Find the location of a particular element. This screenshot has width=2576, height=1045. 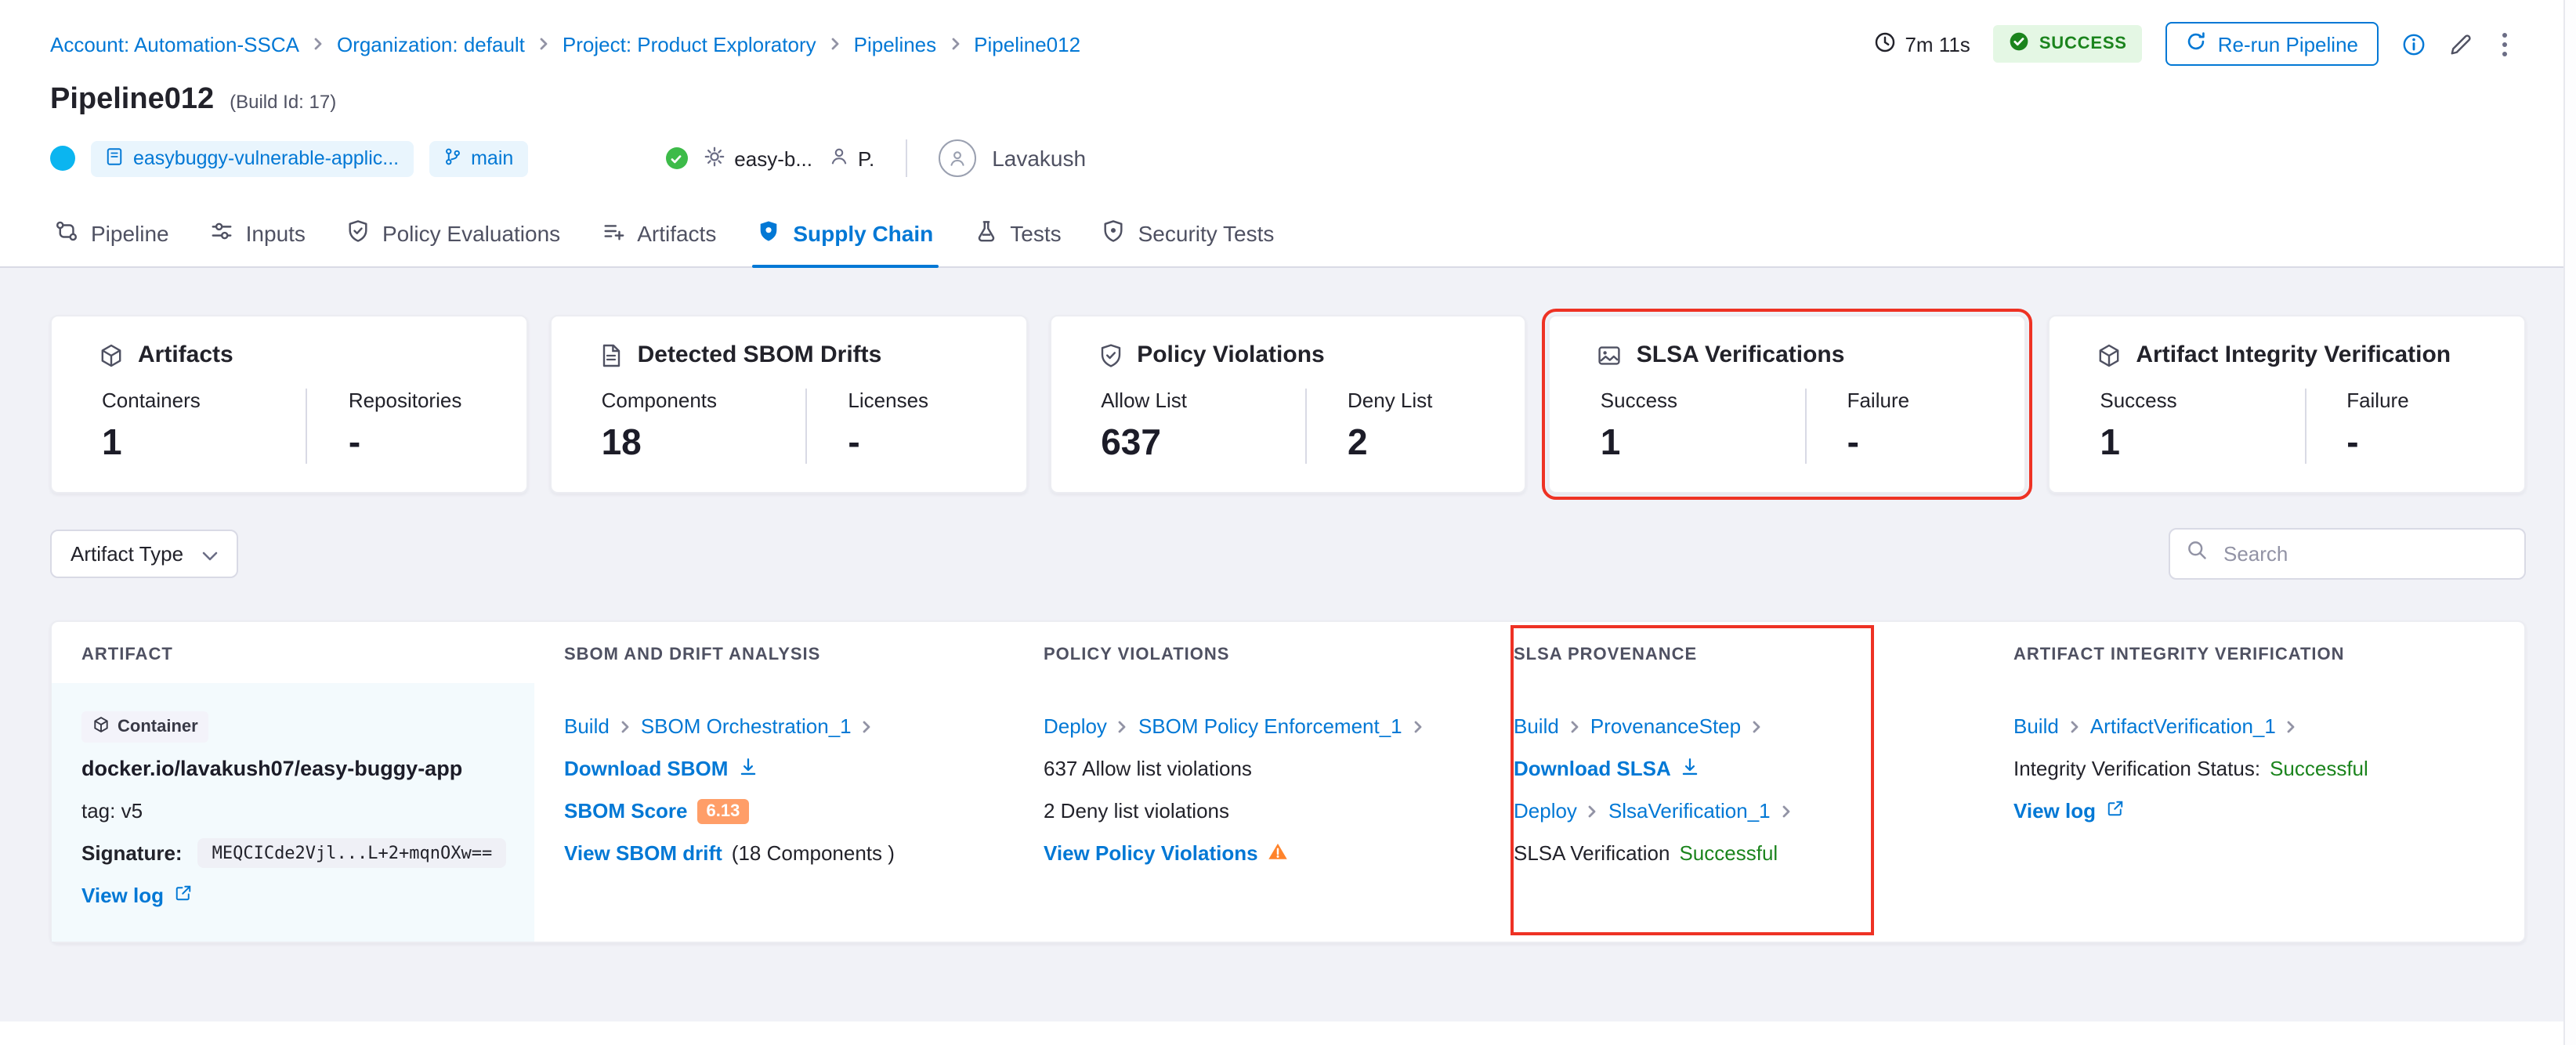

breadcrumb-pipelines: Pipelines is located at coordinates (895, 44).